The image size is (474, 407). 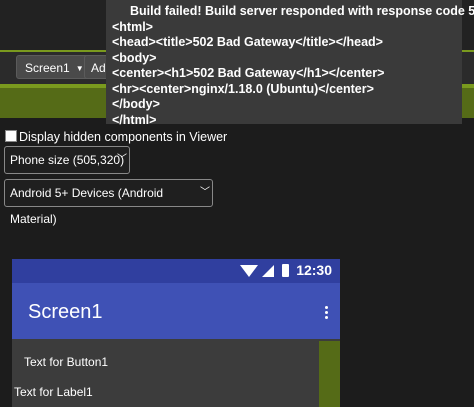 What do you see at coordinates (79, 68) in the screenshot?
I see `caret-down-icon: ▼` at bounding box center [79, 68].